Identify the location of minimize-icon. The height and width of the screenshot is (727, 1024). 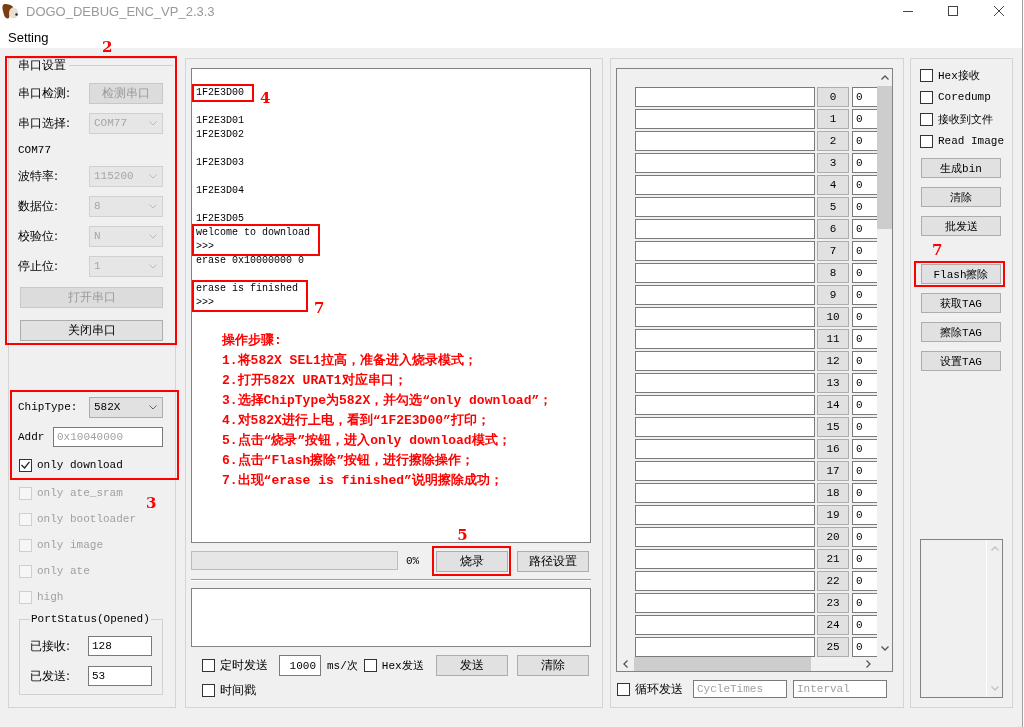
(908, 11).